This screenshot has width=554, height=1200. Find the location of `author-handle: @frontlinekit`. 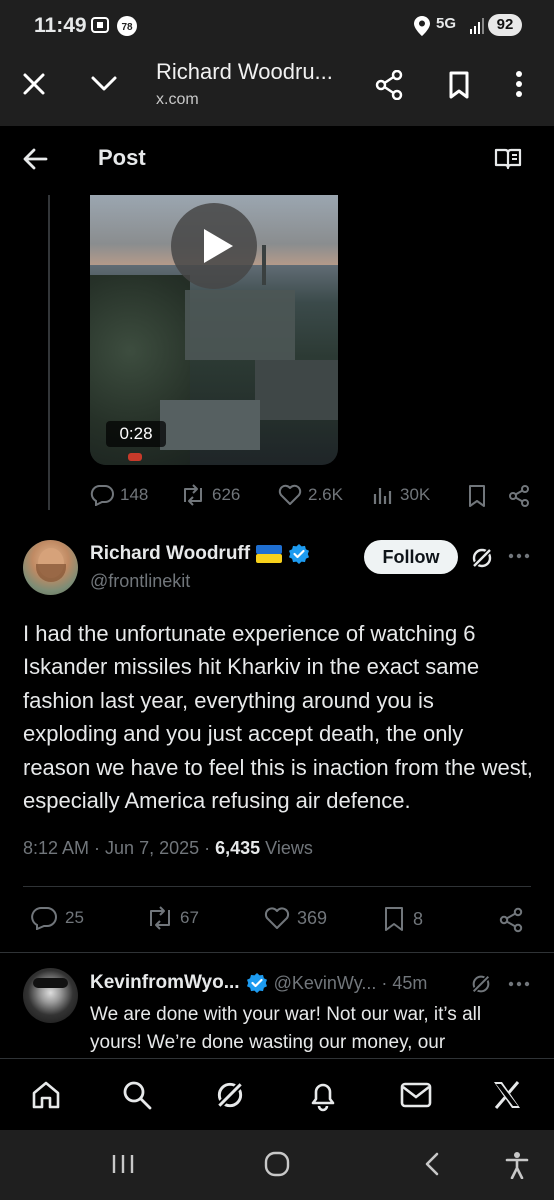

author-handle: @frontlinekit is located at coordinates (140, 581).